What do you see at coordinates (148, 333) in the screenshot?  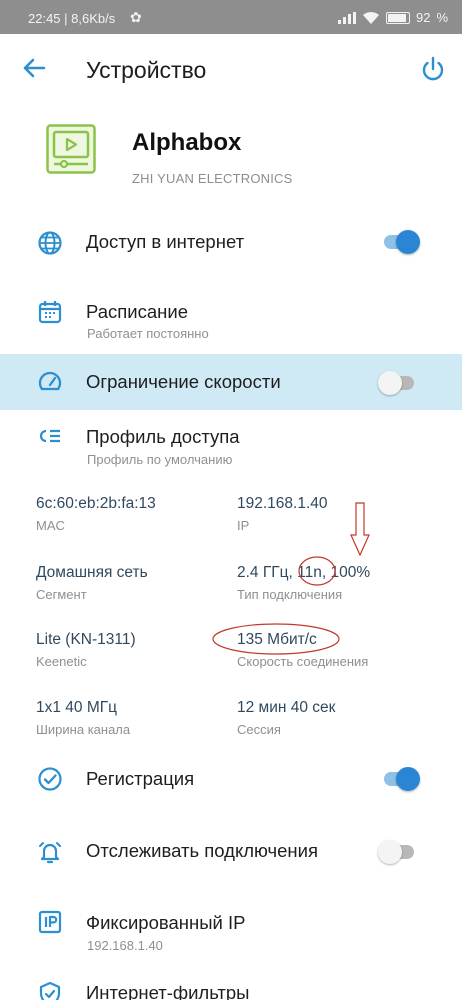 I see `schedule-sub: Работает постоянно` at bounding box center [148, 333].